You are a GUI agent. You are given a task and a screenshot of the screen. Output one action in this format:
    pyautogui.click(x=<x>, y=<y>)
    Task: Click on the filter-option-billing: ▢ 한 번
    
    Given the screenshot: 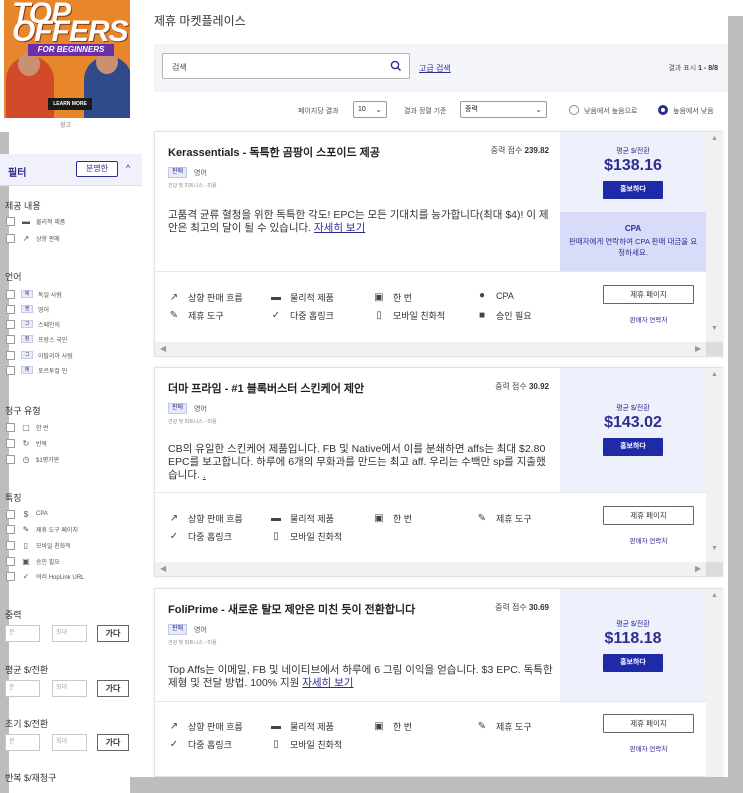 What is the action you would take?
    pyautogui.click(x=27, y=427)
    